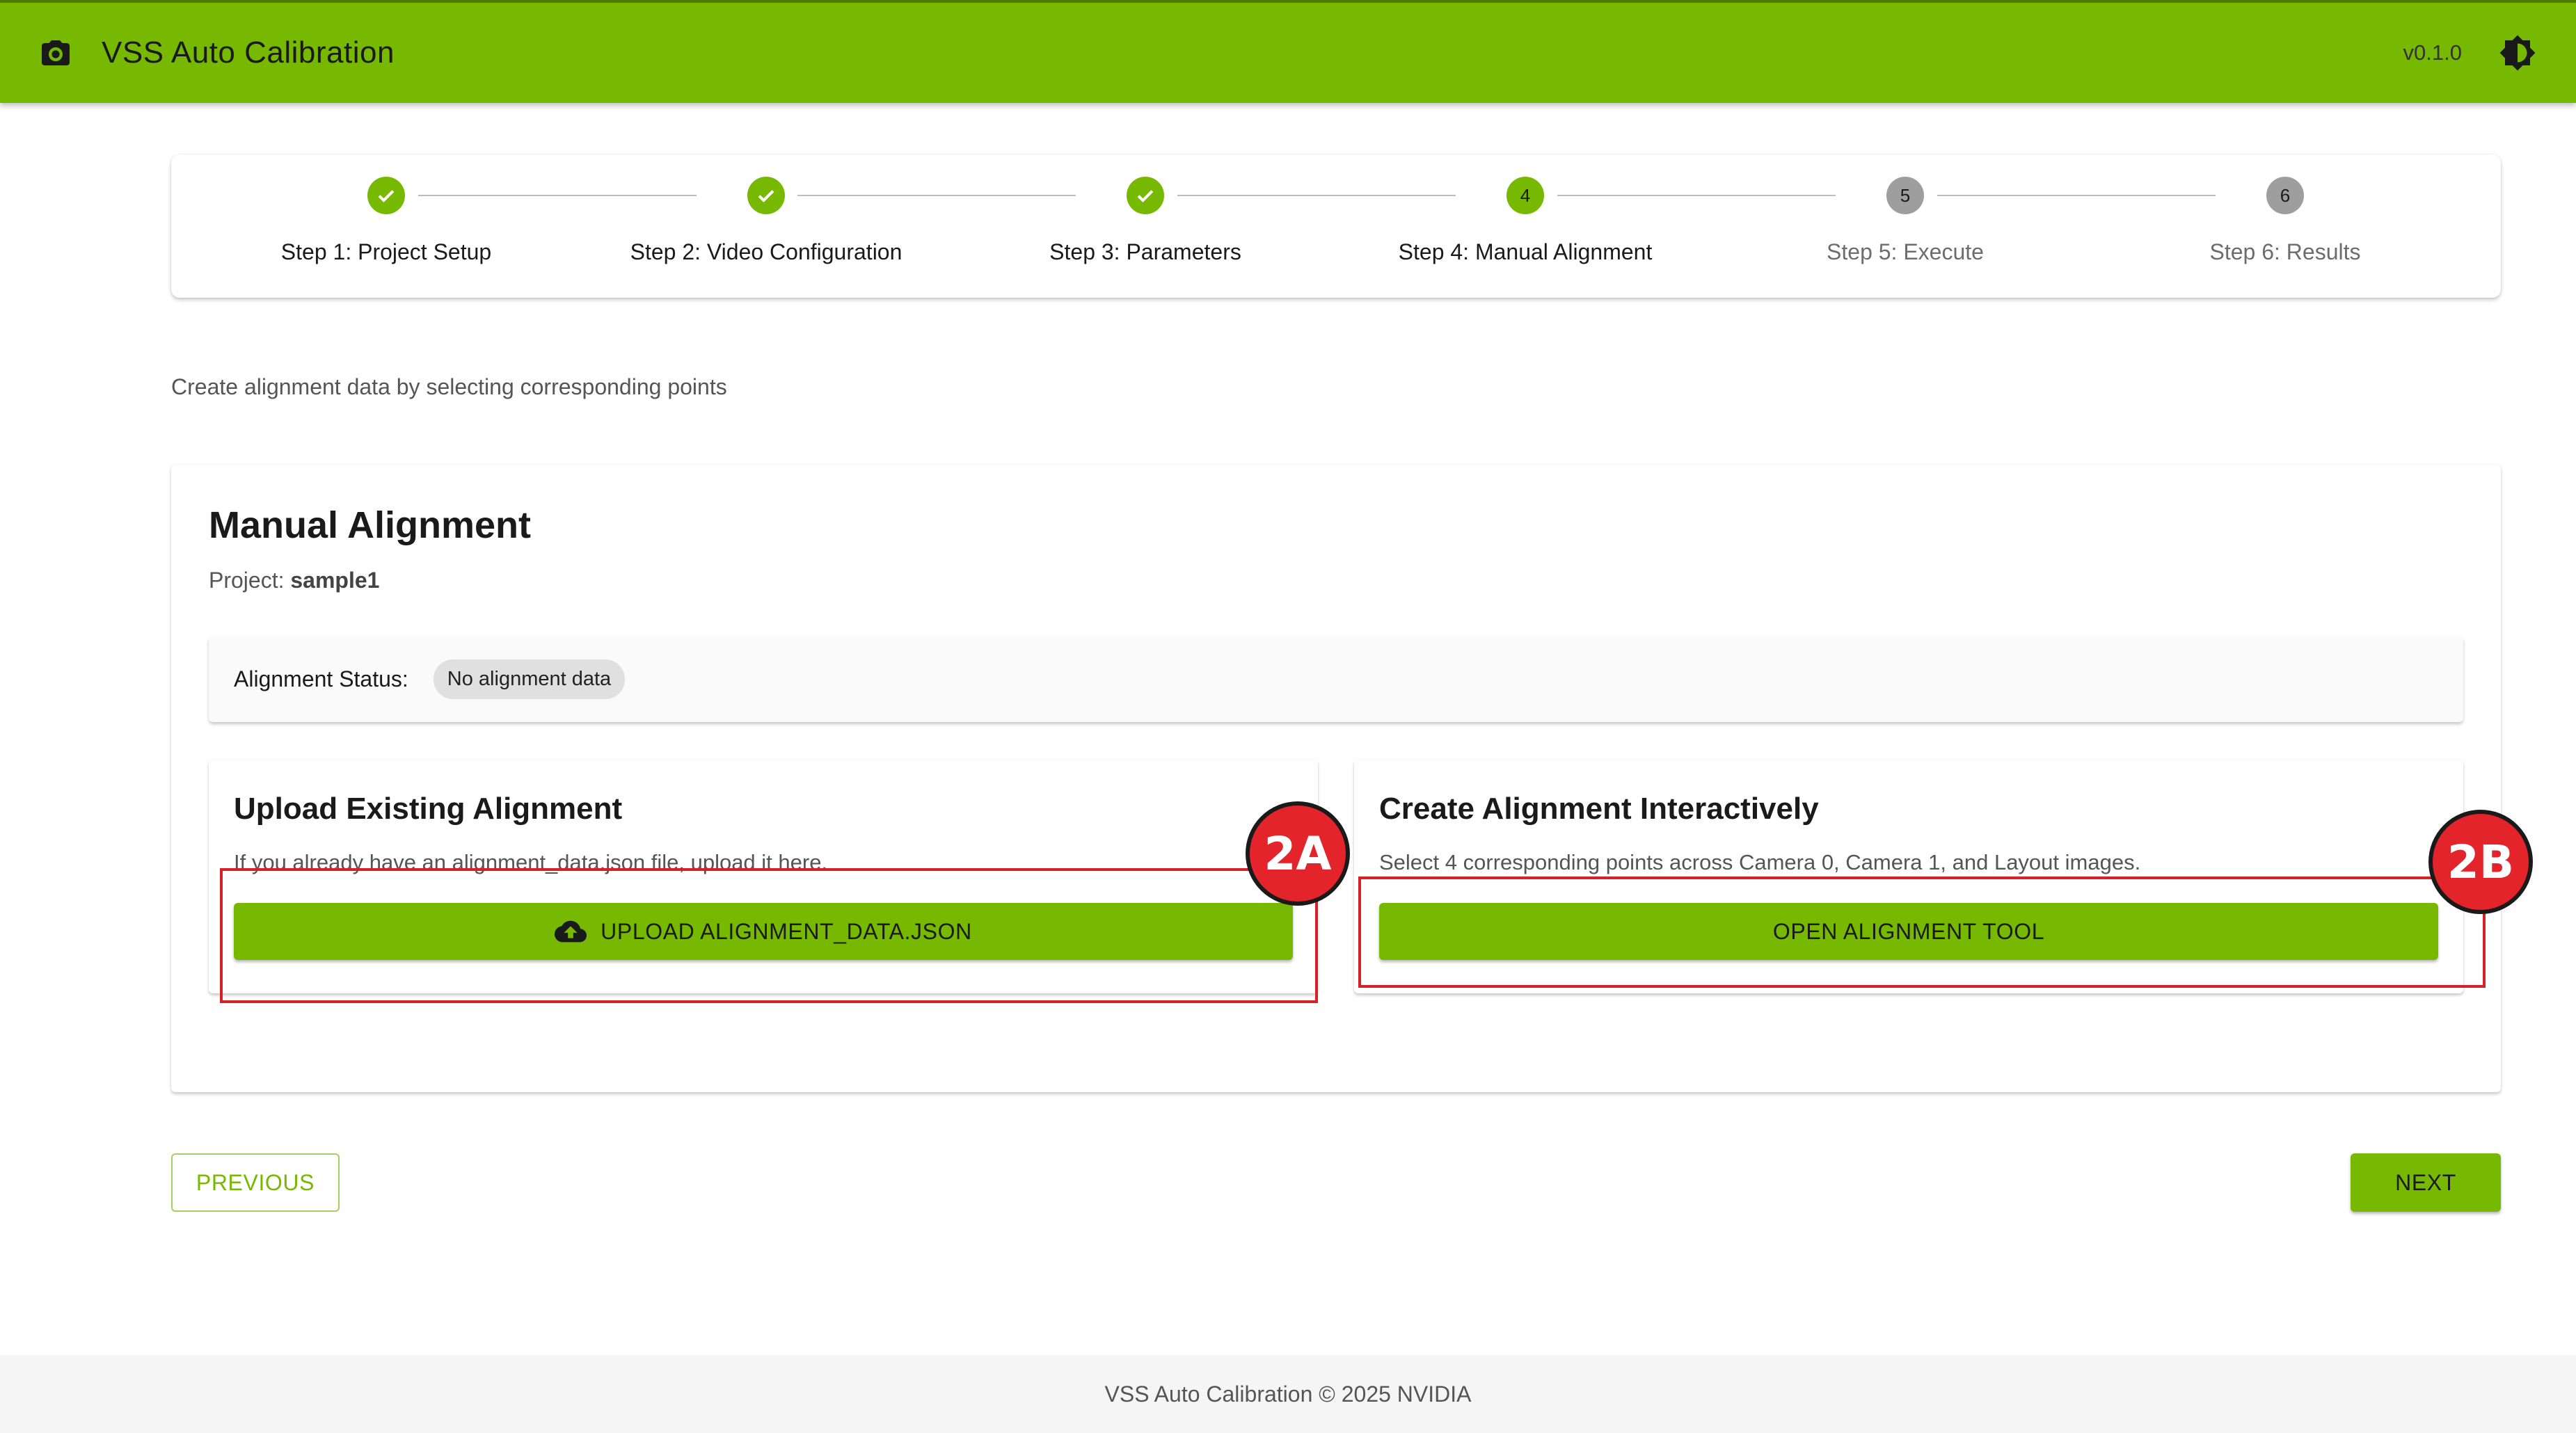 This screenshot has height=1433, width=2576. What do you see at coordinates (1288, 52) in the screenshot?
I see `app-bar: VSS Auto Calibration v0.1.0` at bounding box center [1288, 52].